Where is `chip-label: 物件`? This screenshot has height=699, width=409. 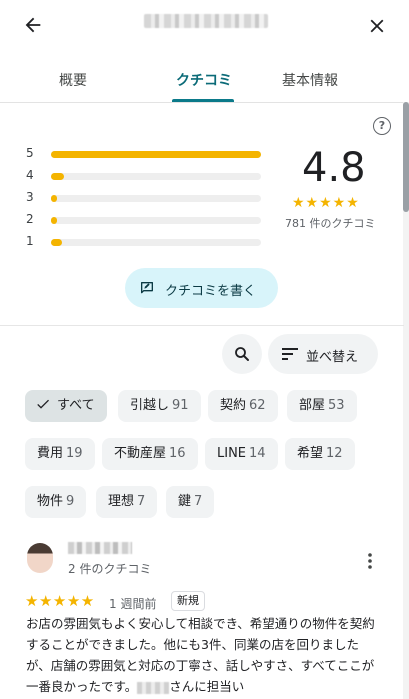
chip-label: 物件 is located at coordinates (50, 501).